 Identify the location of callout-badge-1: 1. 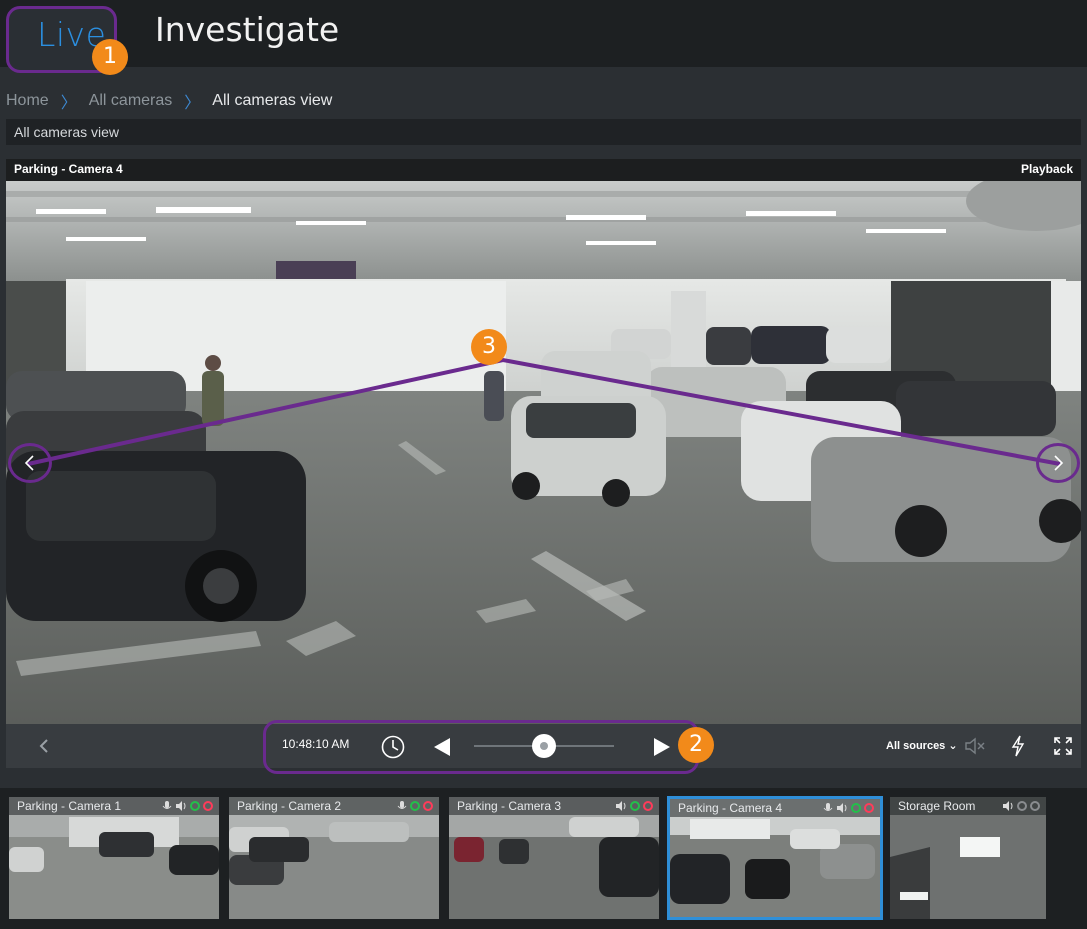
(110, 57).